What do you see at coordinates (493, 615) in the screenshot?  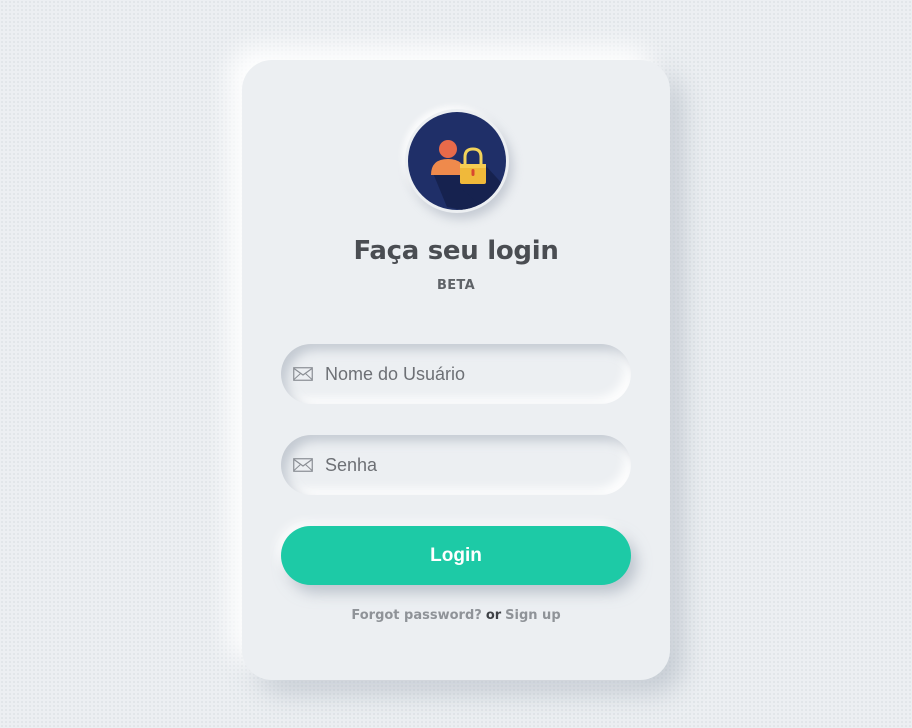 I see `separator-text: or` at bounding box center [493, 615].